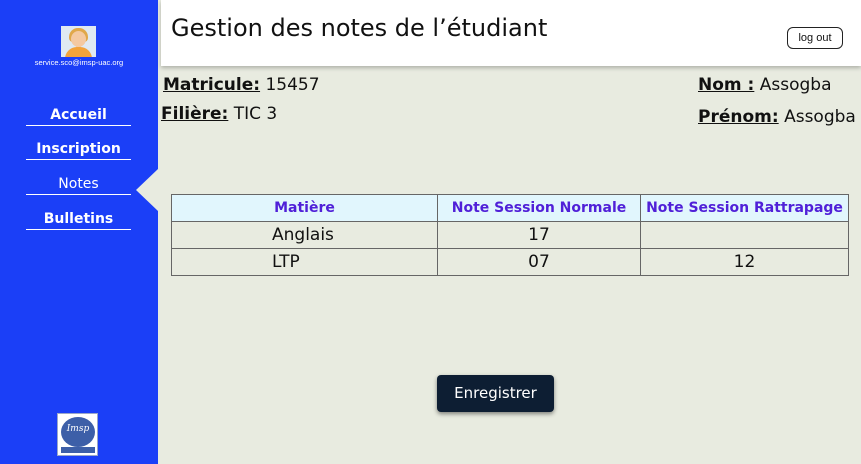 The image size is (861, 464). I want to click on header: Gestion des notes de l’étudiant log out, so click(511, 33).